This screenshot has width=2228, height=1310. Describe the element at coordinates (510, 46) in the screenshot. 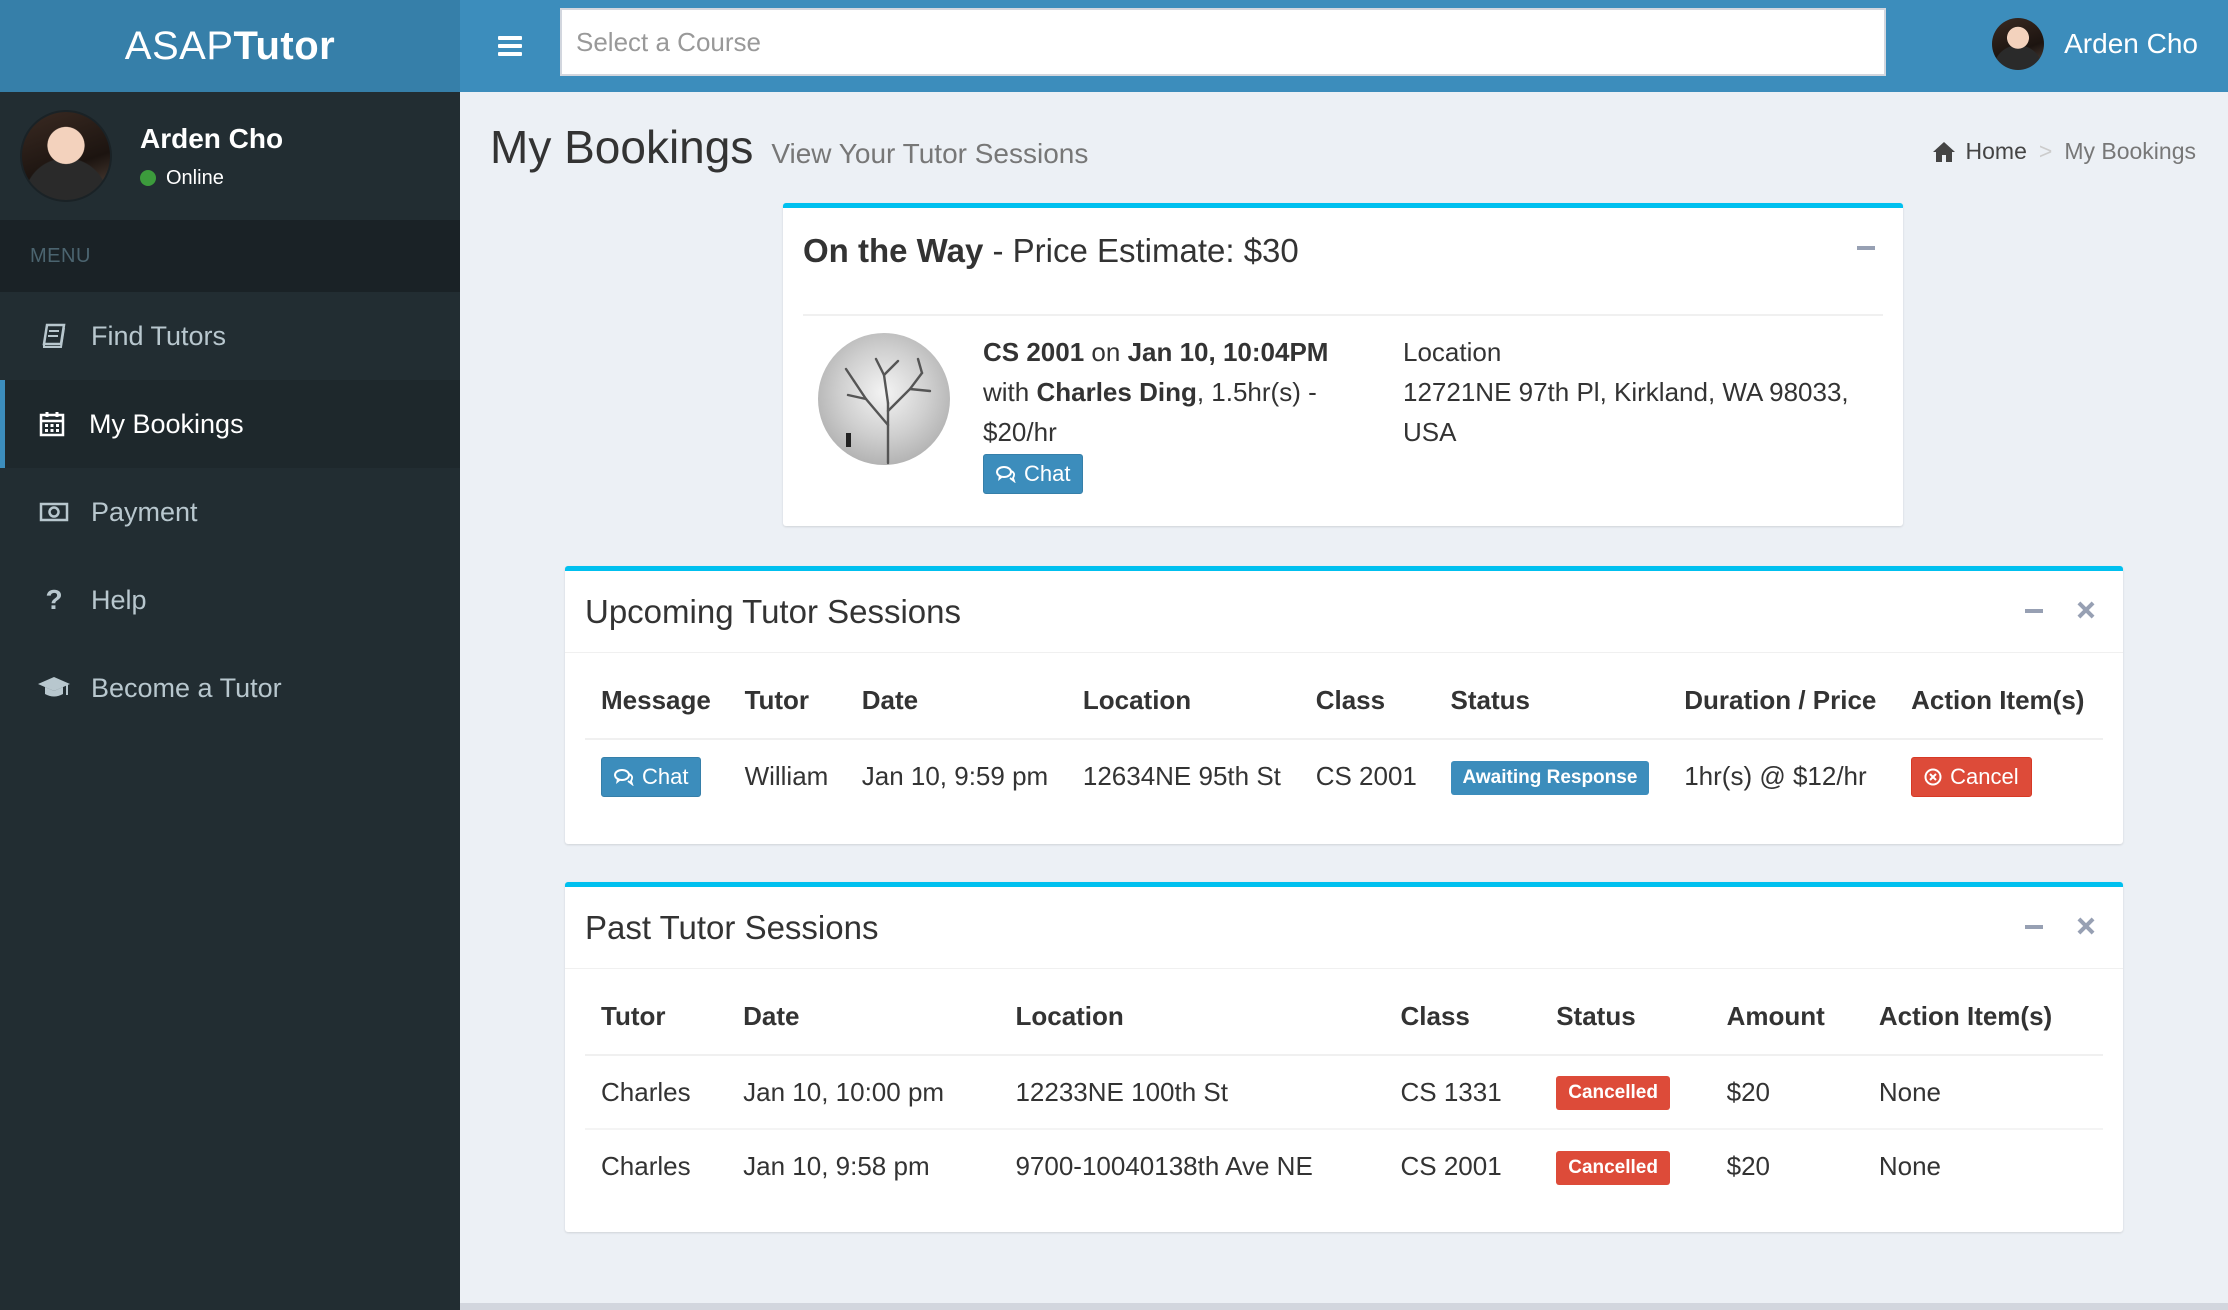

I see `menu-toggle-icon` at that location.